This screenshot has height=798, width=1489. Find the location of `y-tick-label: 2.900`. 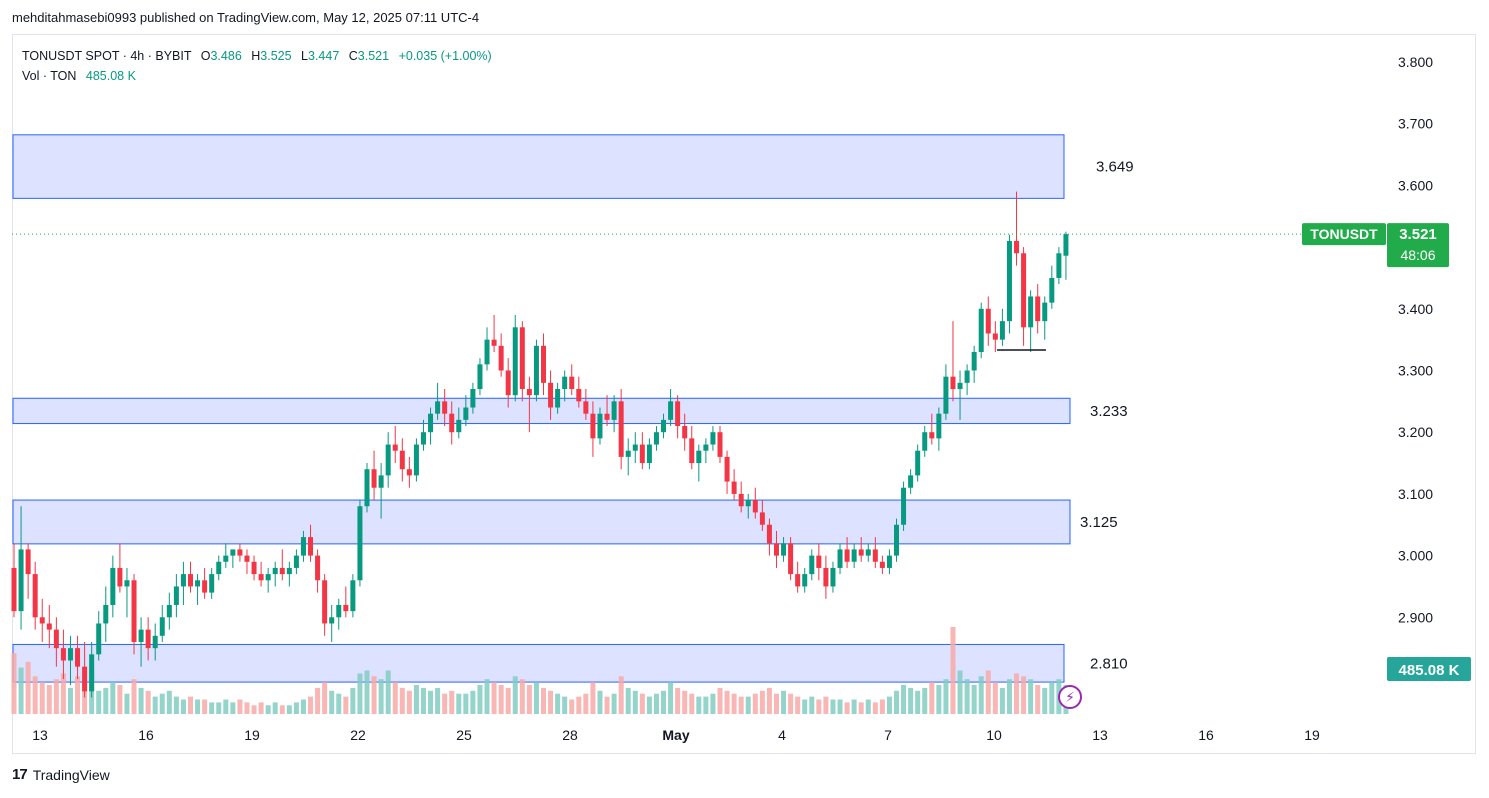

y-tick-label: 2.900 is located at coordinates (1415, 617).